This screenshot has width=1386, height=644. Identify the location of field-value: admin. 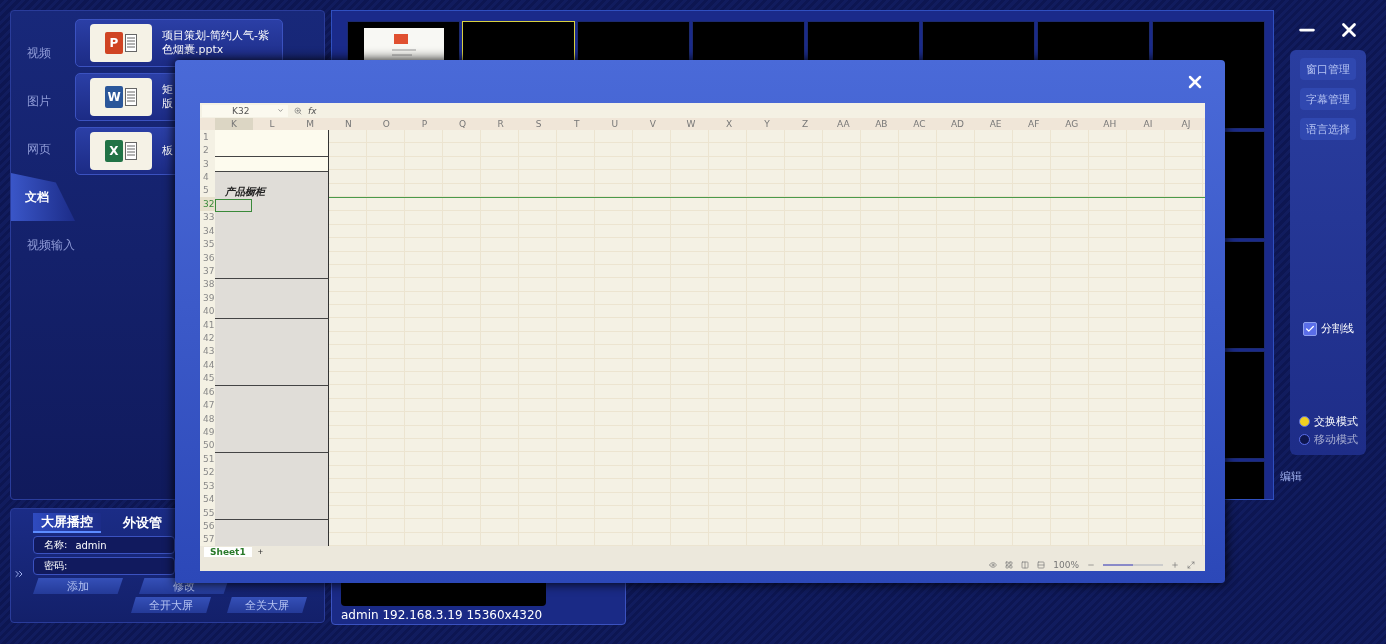
(91, 545).